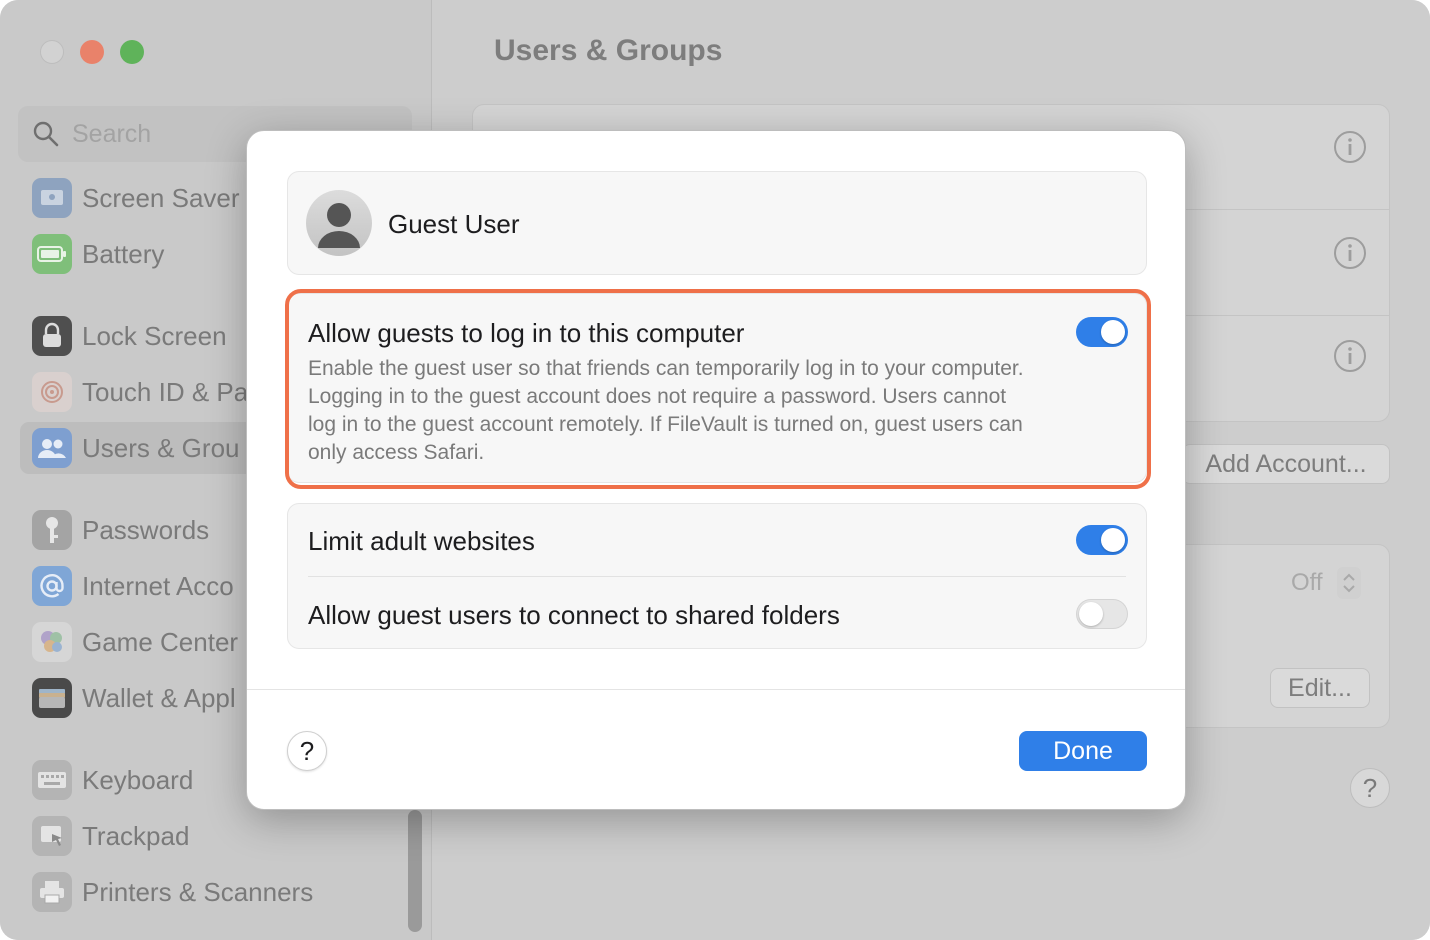 This screenshot has width=1430, height=940. Describe the element at coordinates (52, 336) in the screenshot. I see `lock-screen-icon` at that location.